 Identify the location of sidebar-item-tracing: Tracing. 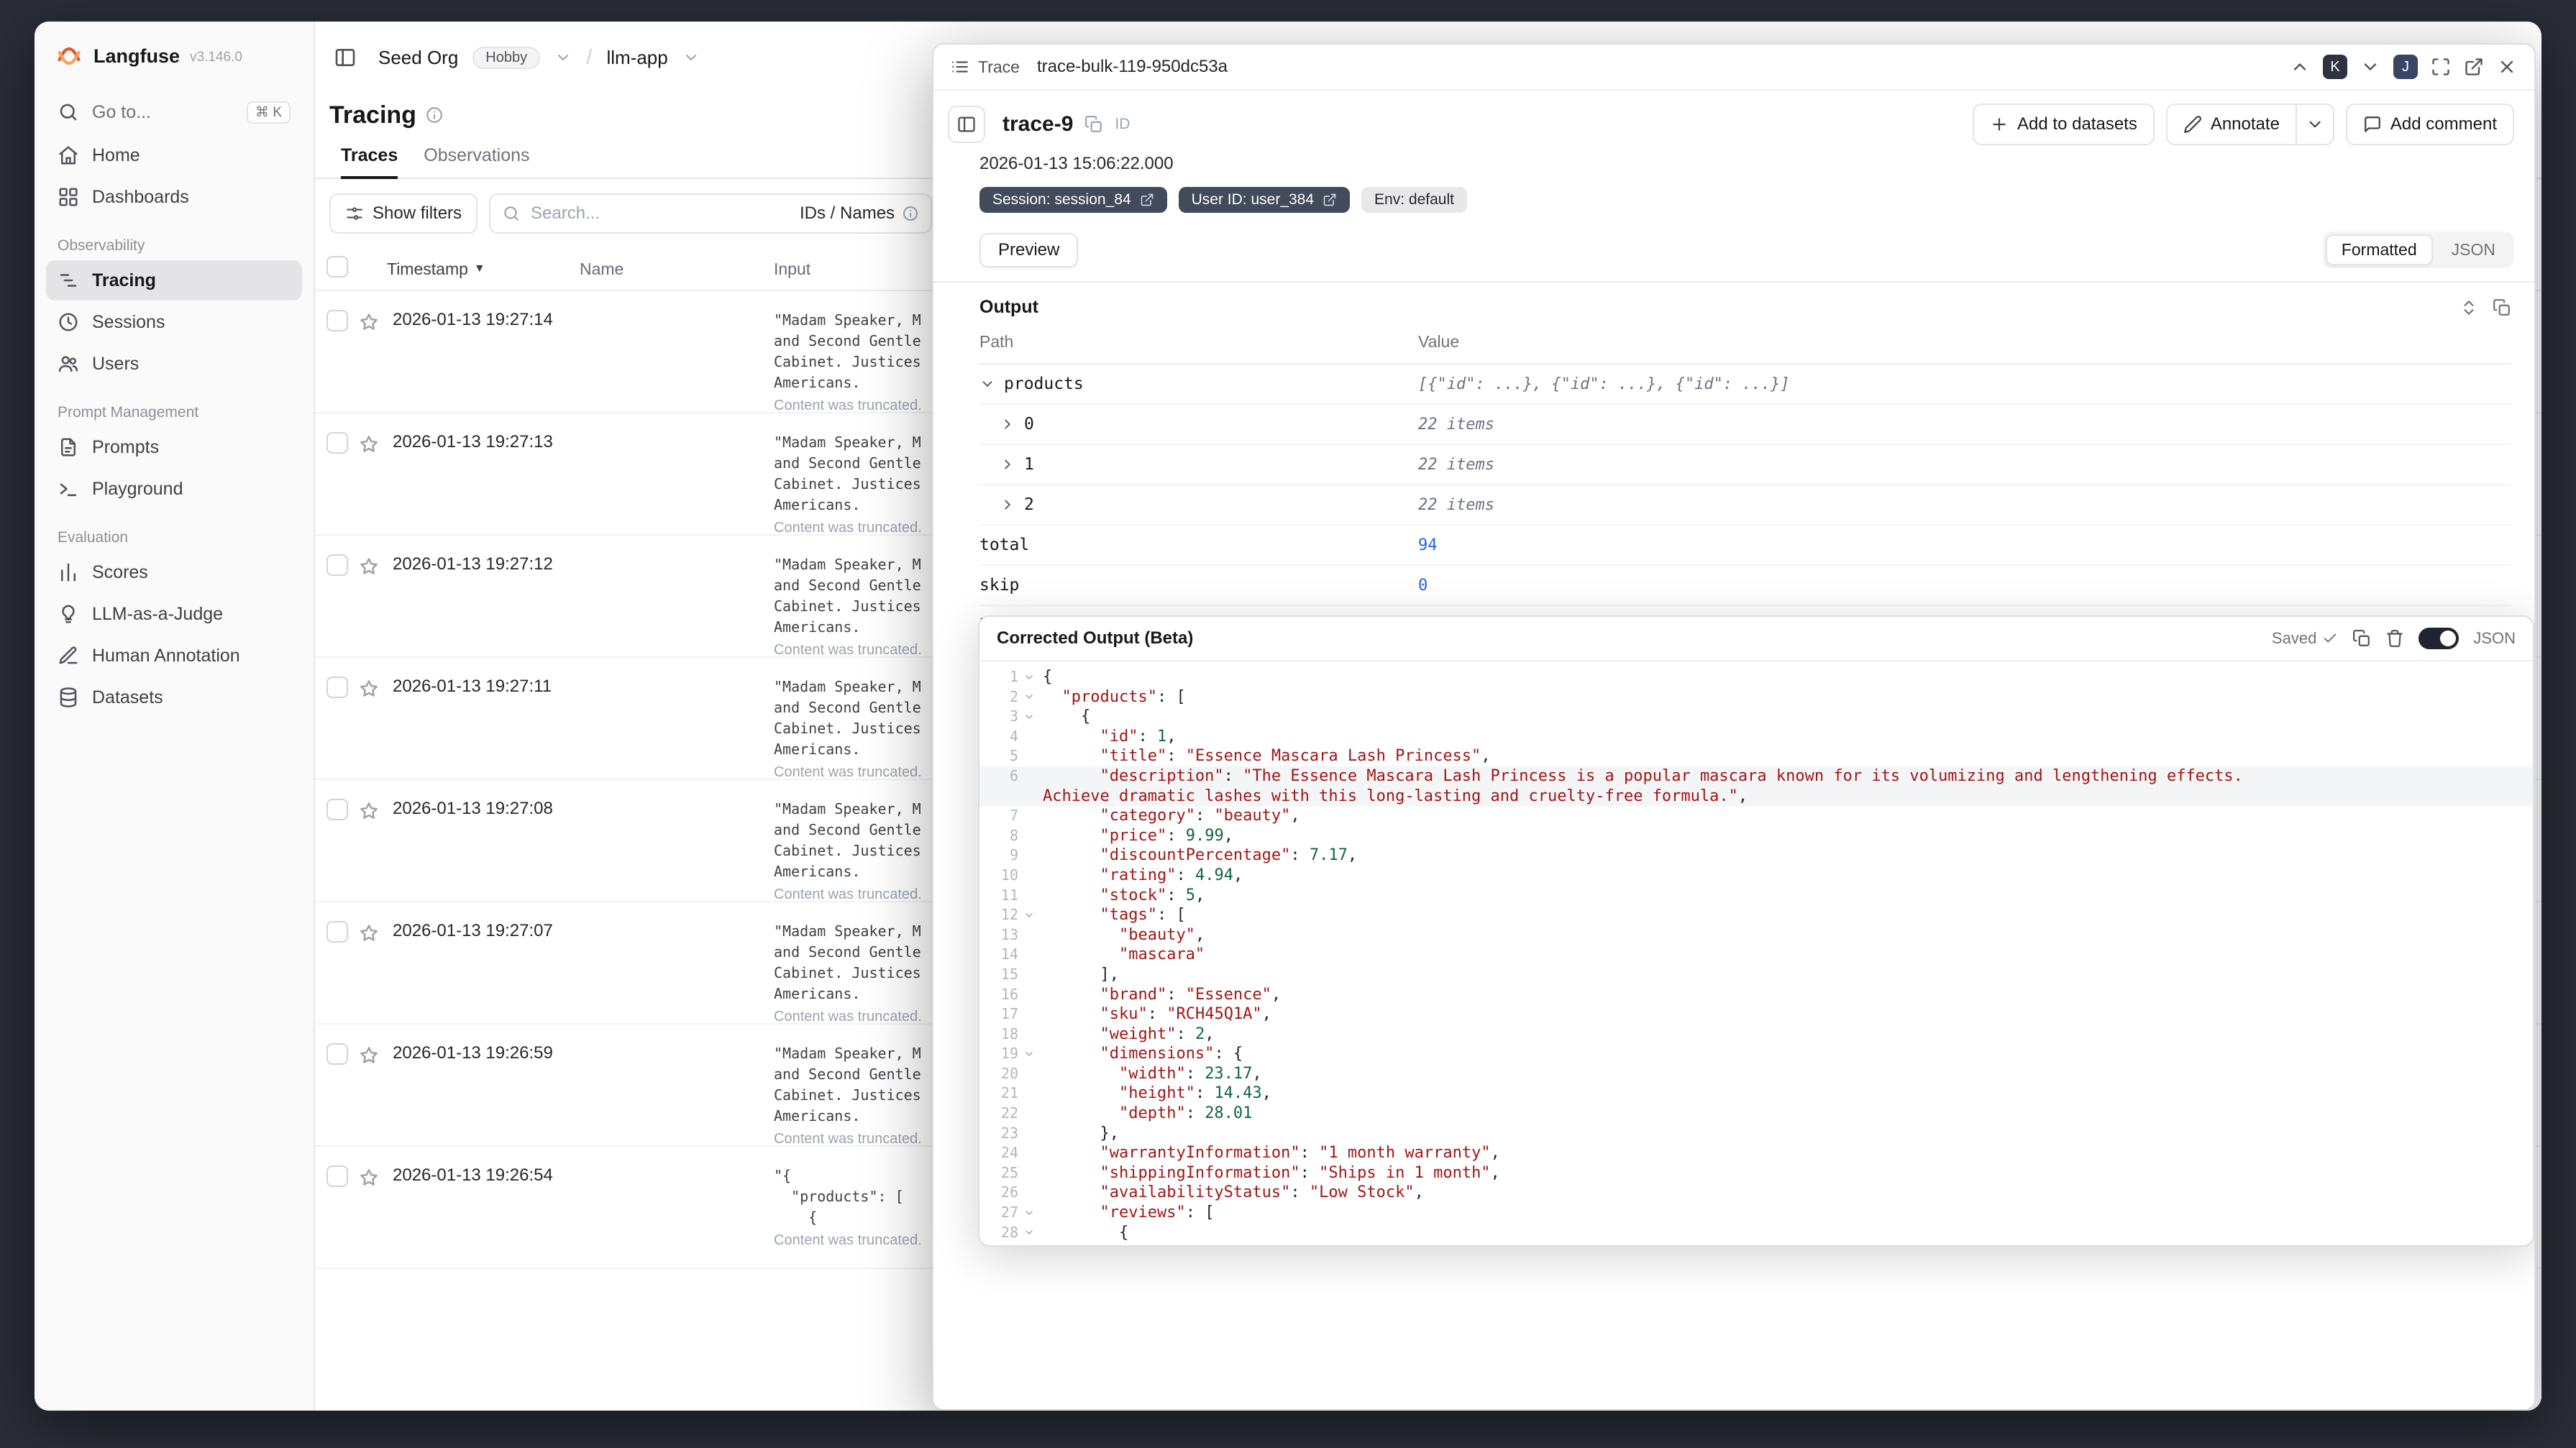
(174, 280).